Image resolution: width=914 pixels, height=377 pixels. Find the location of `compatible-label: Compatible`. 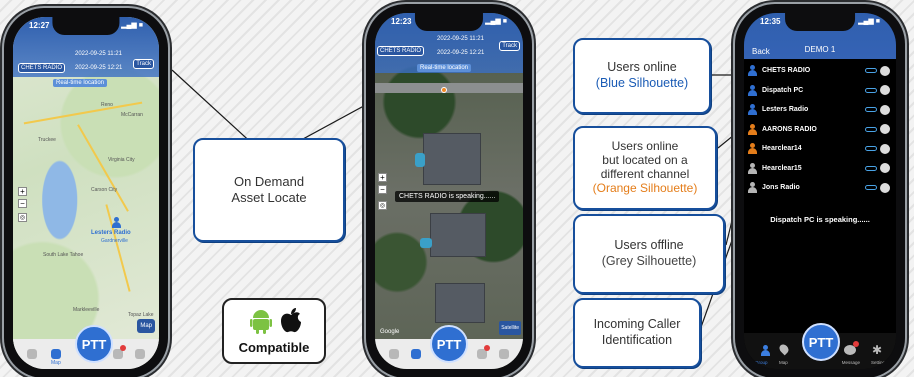

compatible-label: Compatible is located at coordinates (274, 347).